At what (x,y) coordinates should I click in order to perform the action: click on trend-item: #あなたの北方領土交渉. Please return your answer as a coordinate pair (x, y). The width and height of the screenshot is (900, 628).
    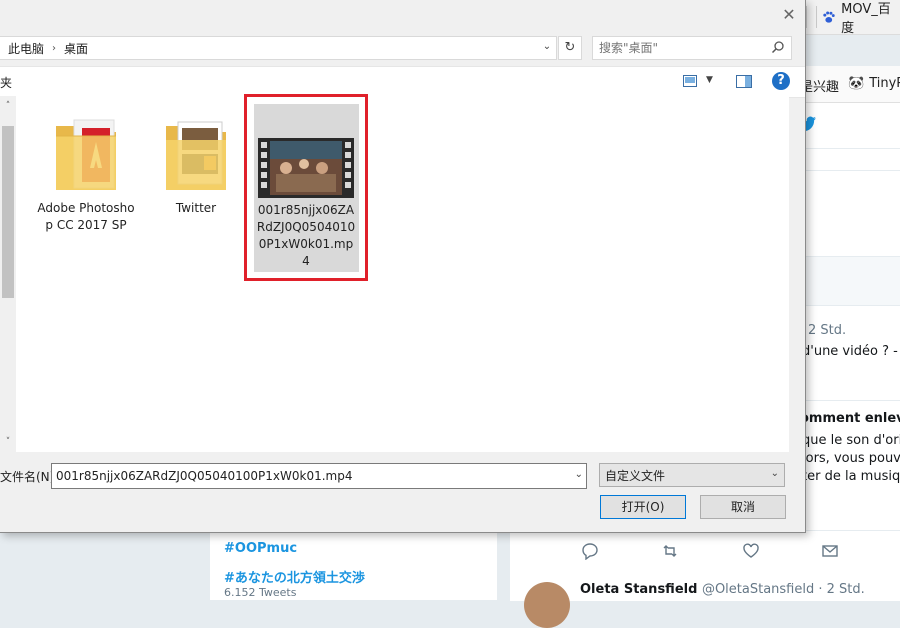
    Looking at the image, I should click on (294, 576).